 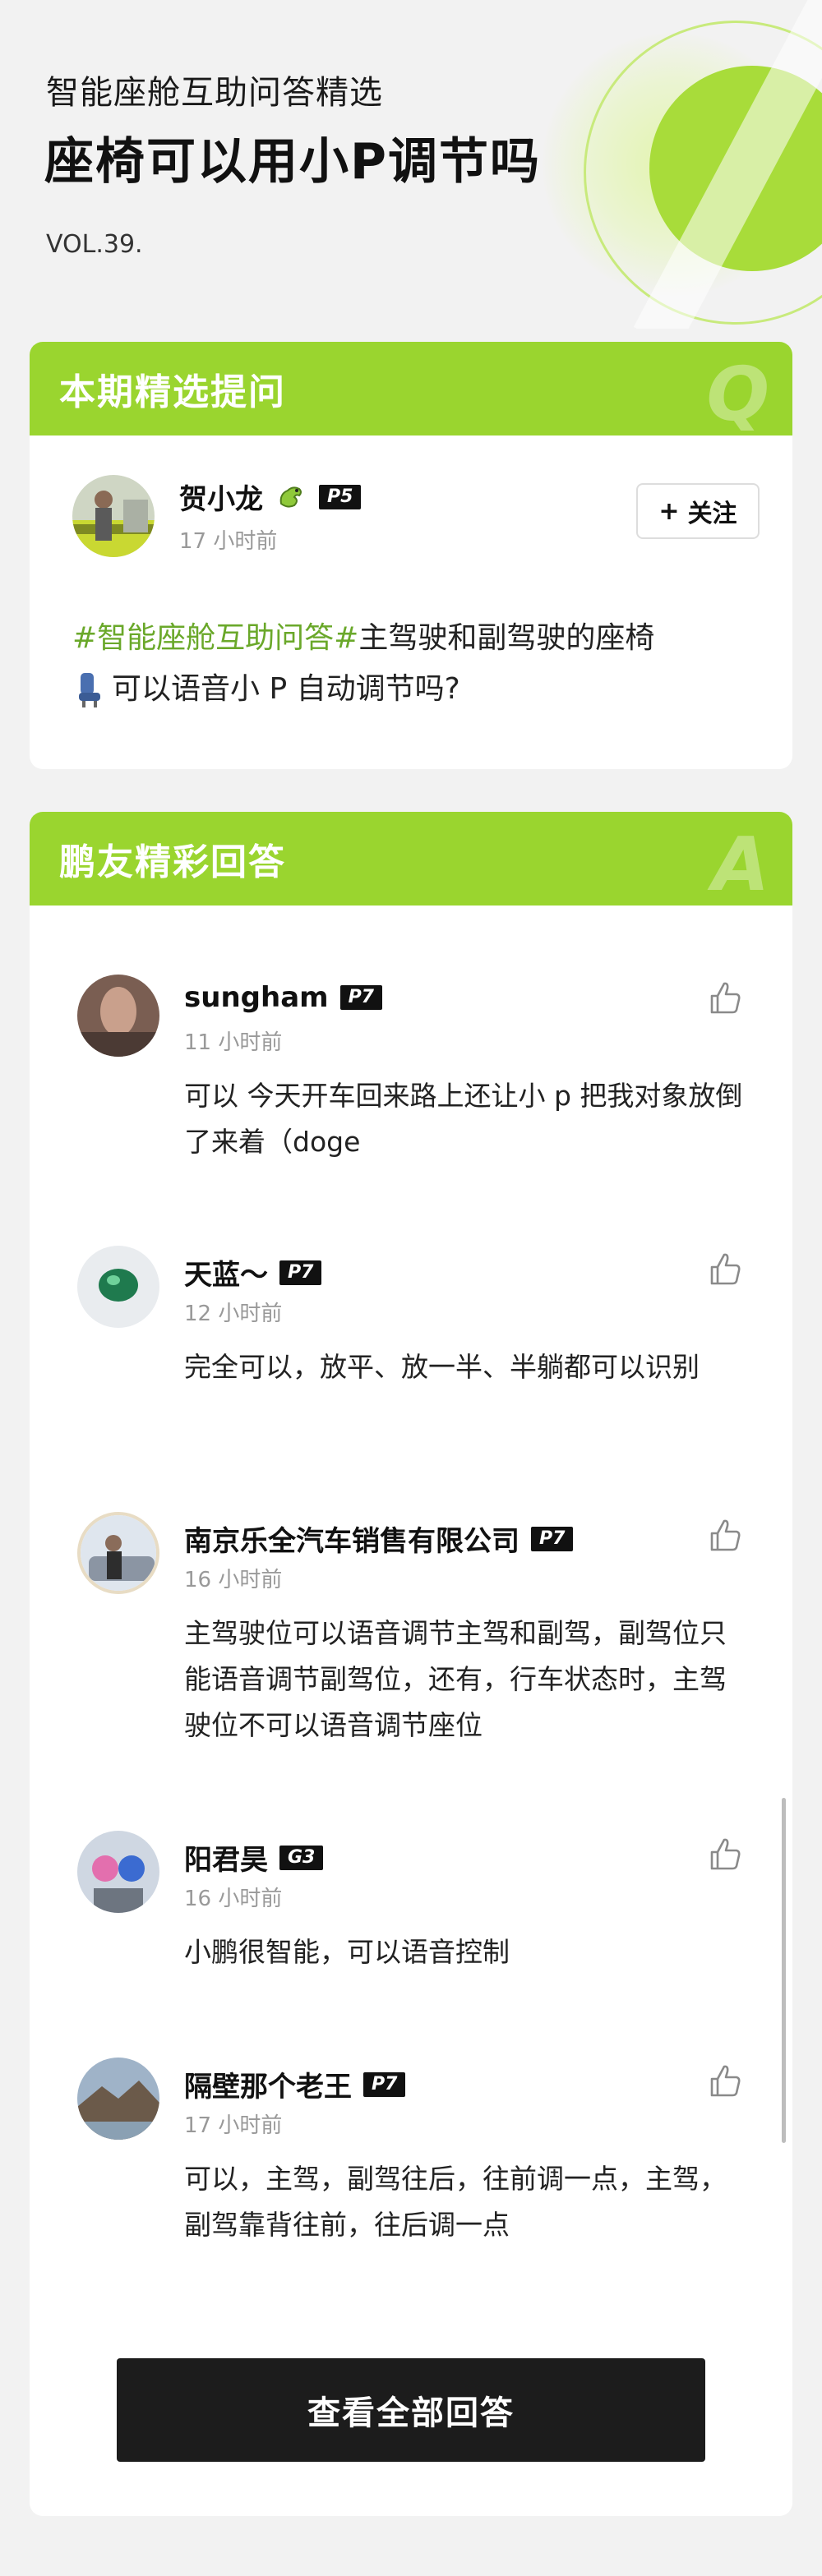 What do you see at coordinates (229, 541) in the screenshot?
I see `asker-time: 17 小时前` at bounding box center [229, 541].